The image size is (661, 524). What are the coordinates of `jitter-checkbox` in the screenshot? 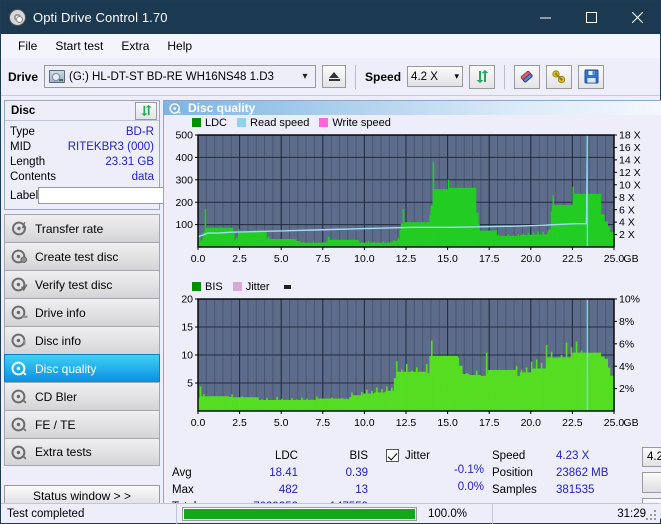 It's located at (392, 455).